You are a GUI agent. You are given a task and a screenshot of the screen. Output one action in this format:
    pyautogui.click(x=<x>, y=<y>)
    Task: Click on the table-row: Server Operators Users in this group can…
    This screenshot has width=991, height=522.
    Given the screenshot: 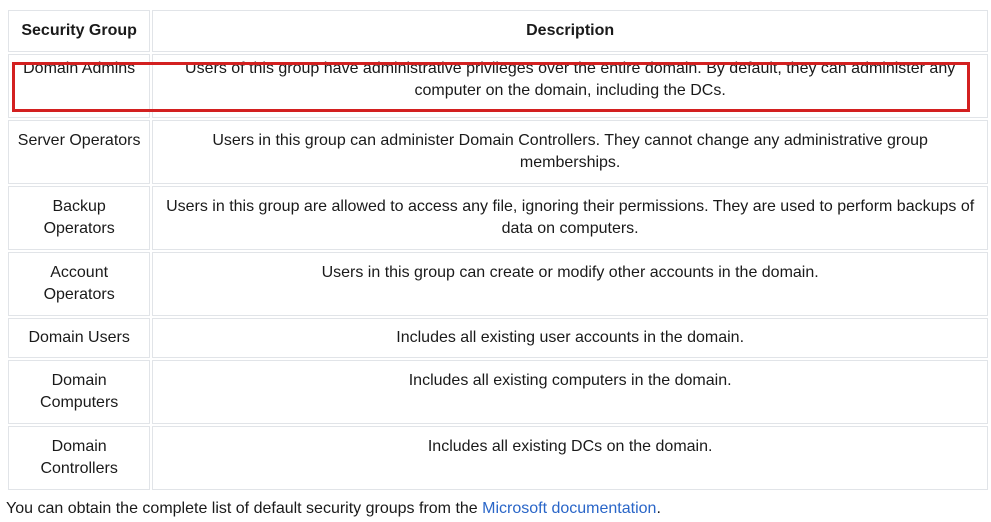 What is the action you would take?
    pyautogui.click(x=498, y=152)
    